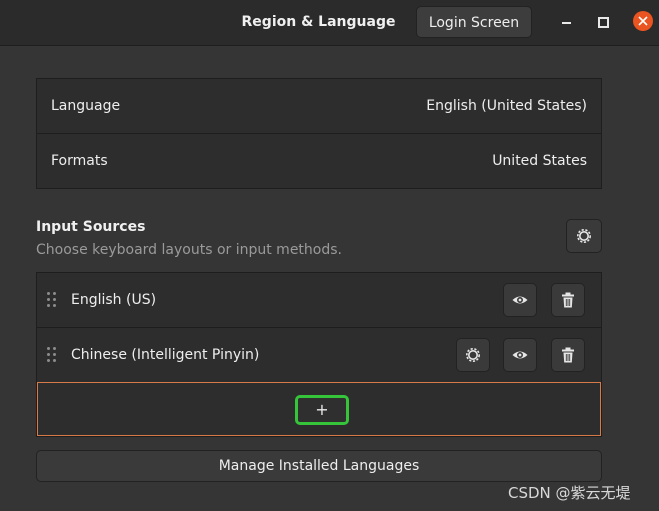 The image size is (659, 511). What do you see at coordinates (319, 161) in the screenshot?
I see `formats-row: Formats United States` at bounding box center [319, 161].